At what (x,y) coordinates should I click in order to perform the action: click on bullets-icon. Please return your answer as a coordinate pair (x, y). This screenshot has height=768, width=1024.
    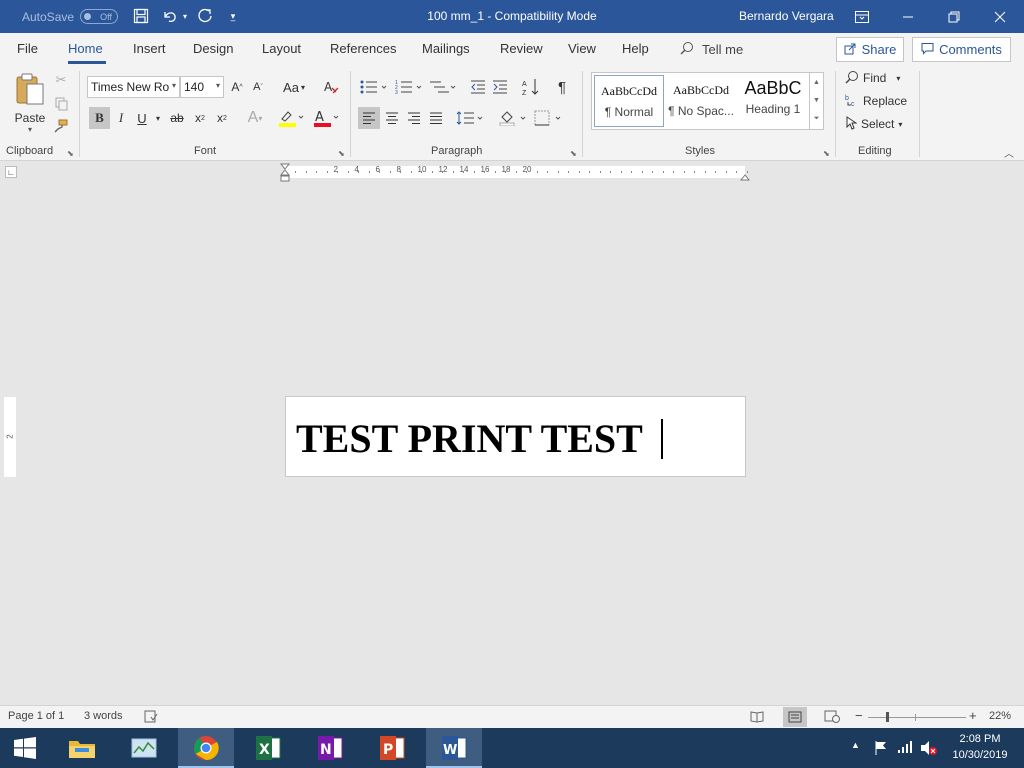
    Looking at the image, I should click on (374, 87).